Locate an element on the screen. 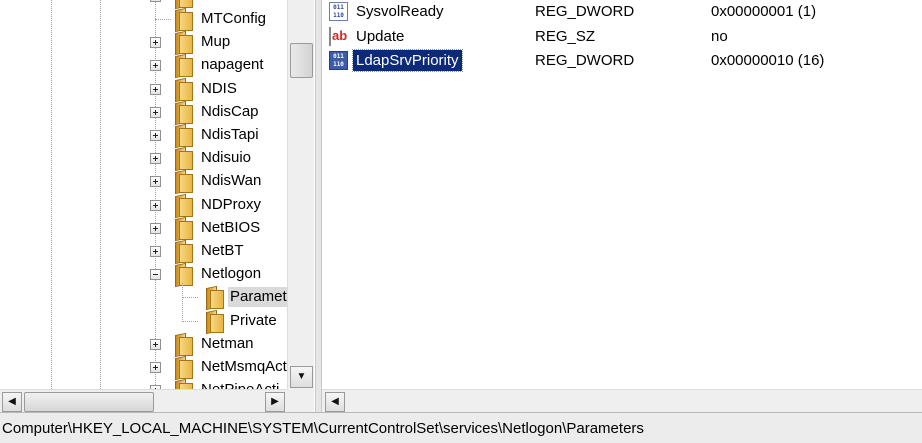 Image resolution: width=922 pixels, height=443 pixels. value-type: REG_SZ is located at coordinates (565, 36).